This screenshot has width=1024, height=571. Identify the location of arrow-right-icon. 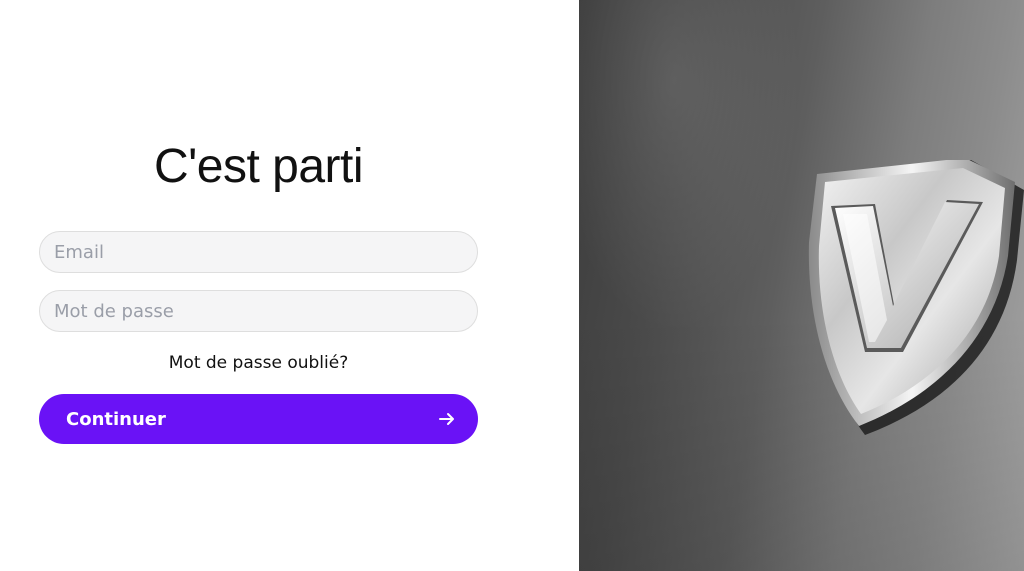
(447, 419).